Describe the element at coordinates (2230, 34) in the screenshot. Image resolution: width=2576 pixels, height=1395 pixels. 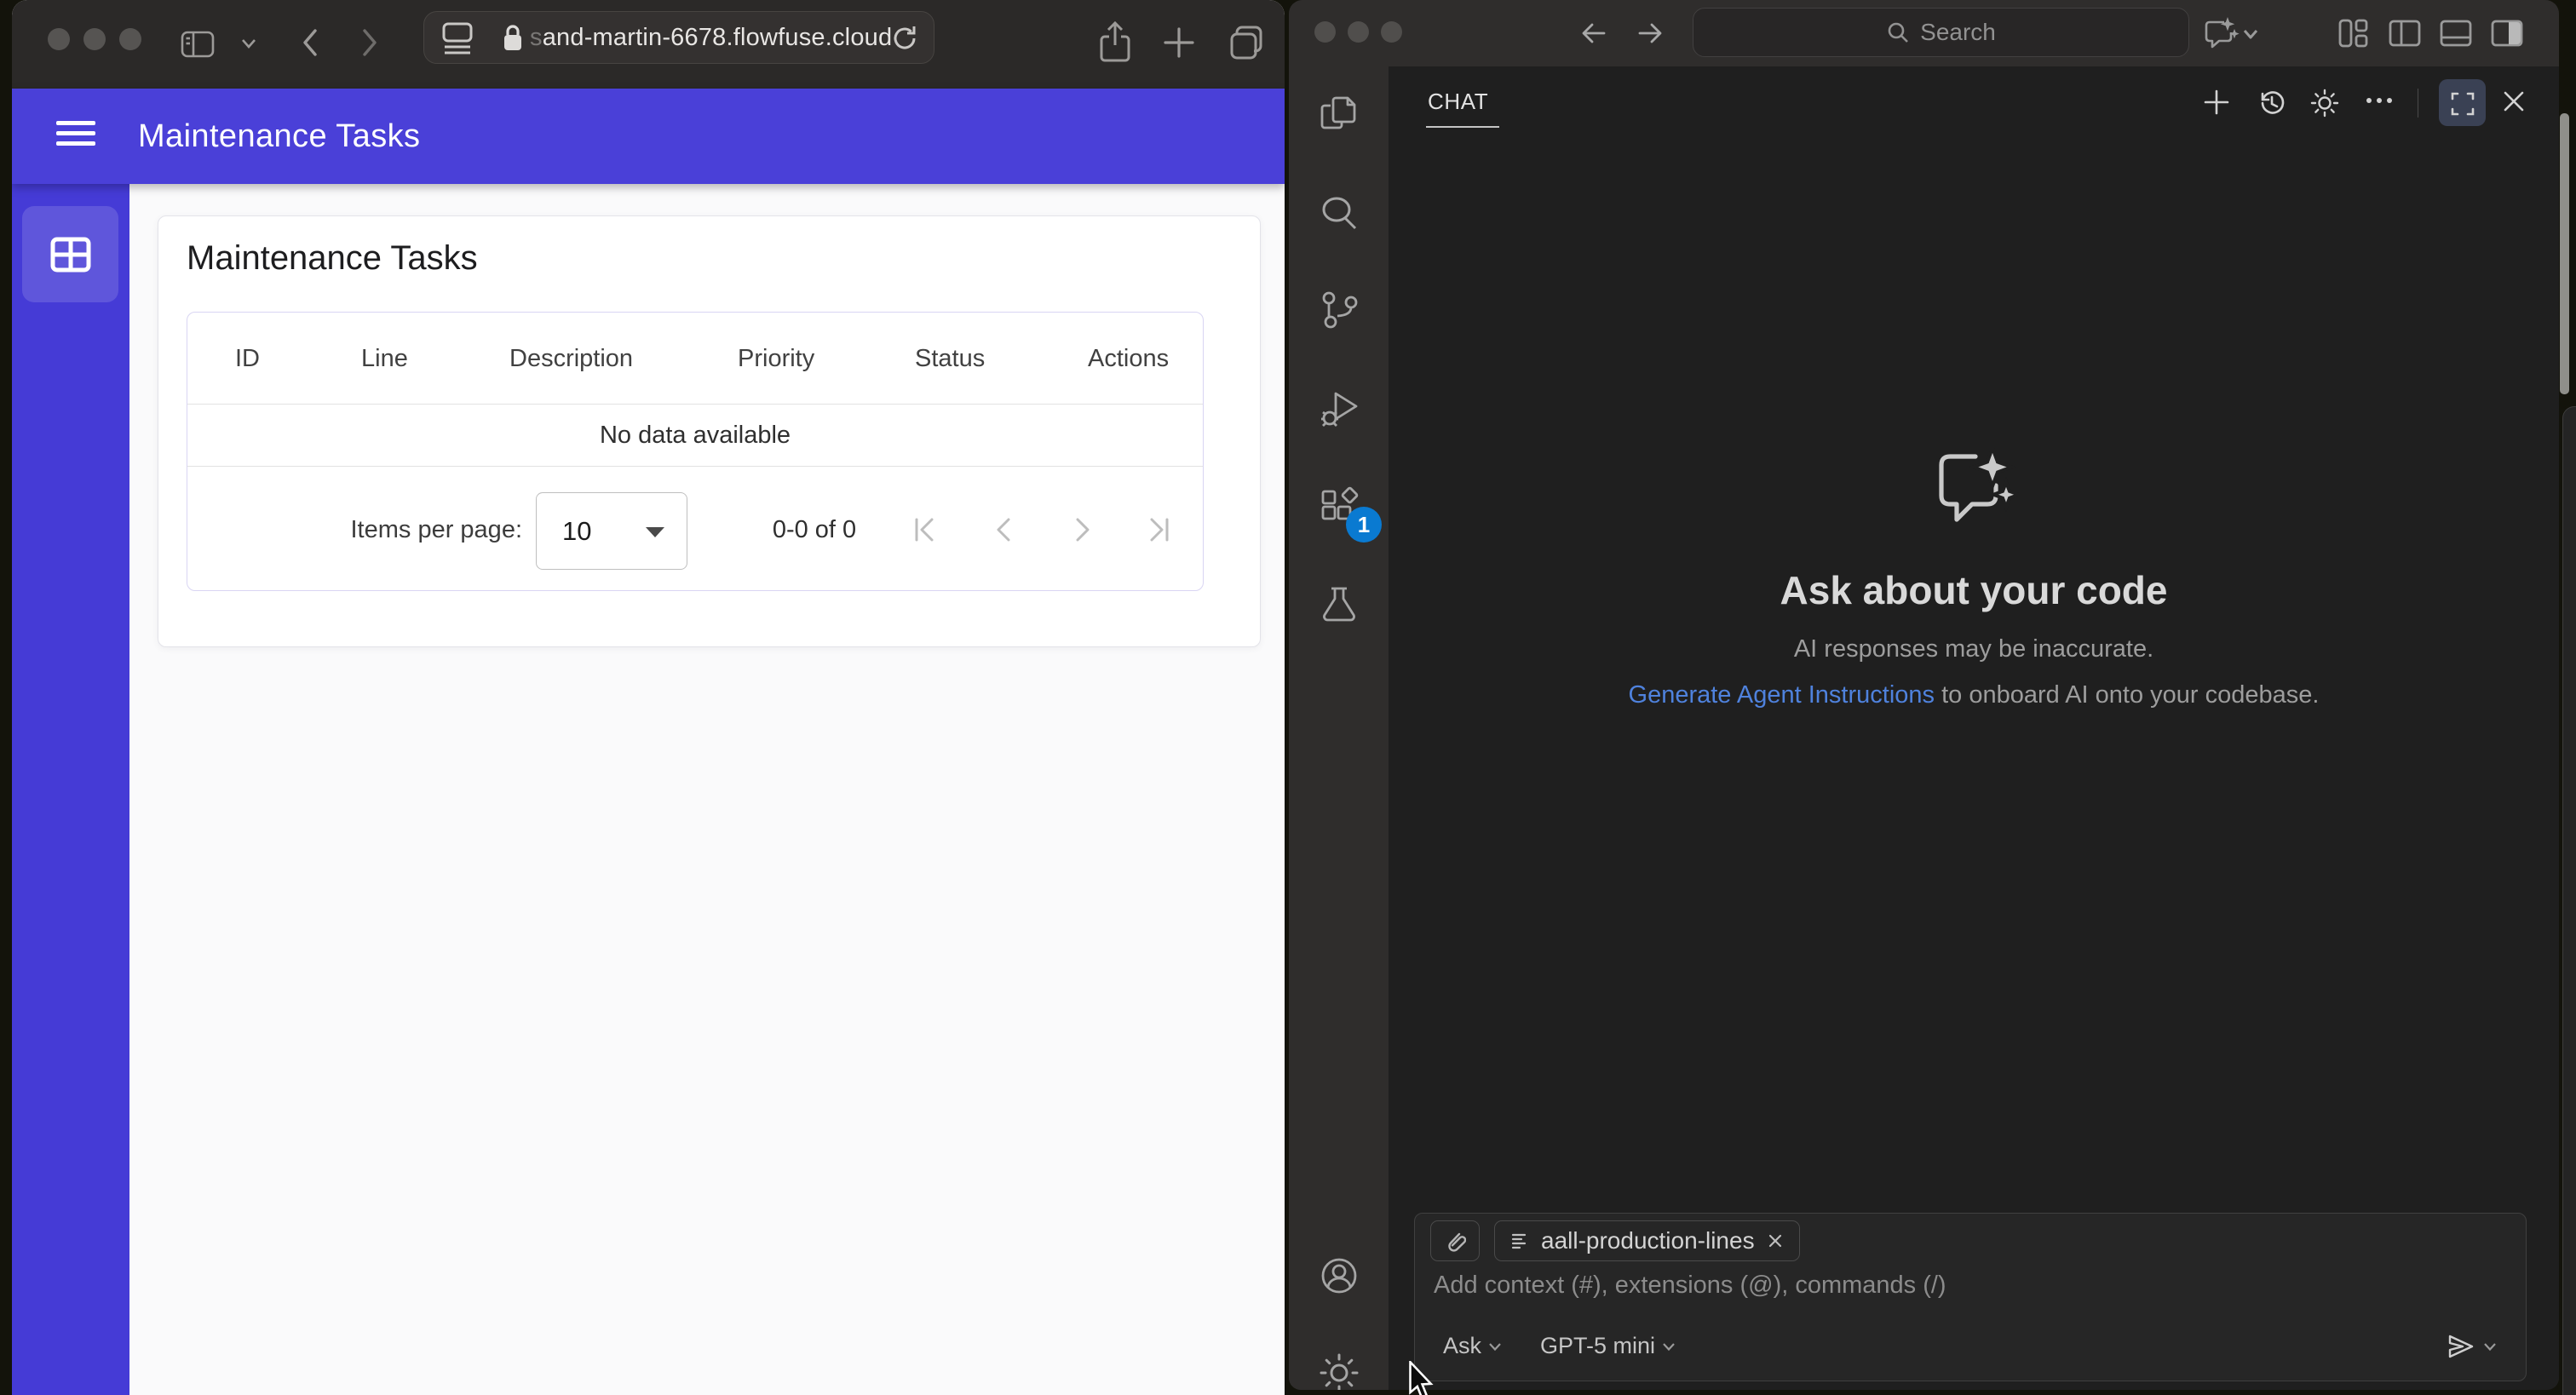
I see `copilot-menu-icon` at that location.